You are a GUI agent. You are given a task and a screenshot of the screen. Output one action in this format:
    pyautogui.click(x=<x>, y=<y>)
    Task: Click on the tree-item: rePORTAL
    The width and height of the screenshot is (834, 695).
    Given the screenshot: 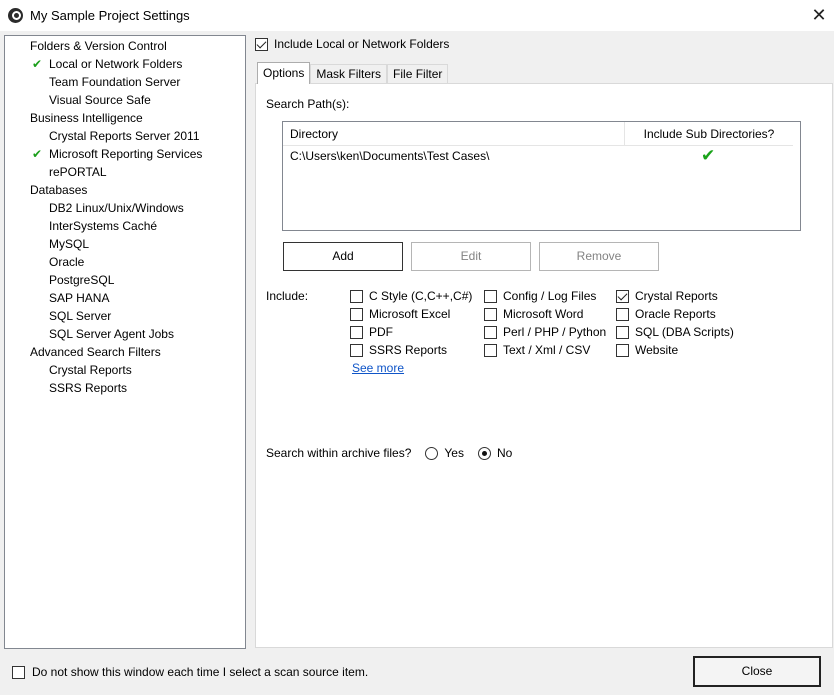 What is the action you would take?
    pyautogui.click(x=78, y=172)
    